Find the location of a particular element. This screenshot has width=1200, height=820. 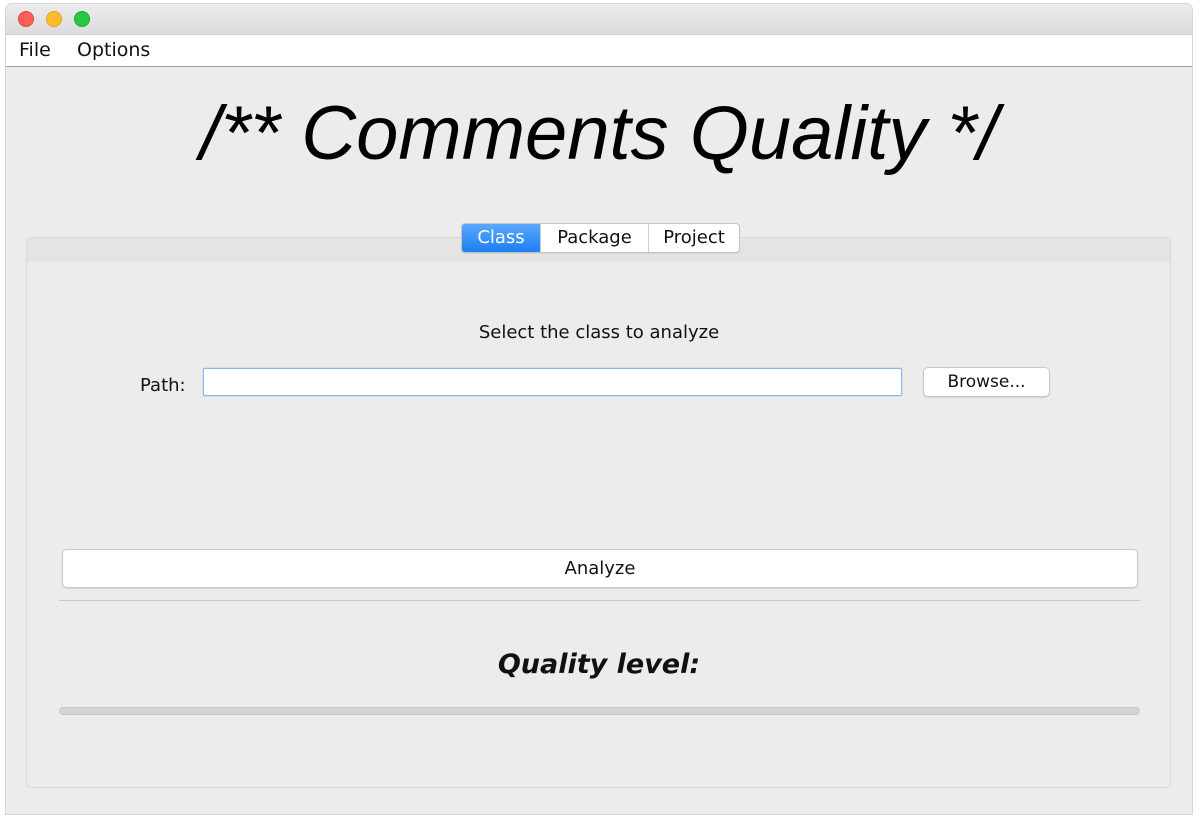

minimize-window-button is located at coordinates (54, 19).